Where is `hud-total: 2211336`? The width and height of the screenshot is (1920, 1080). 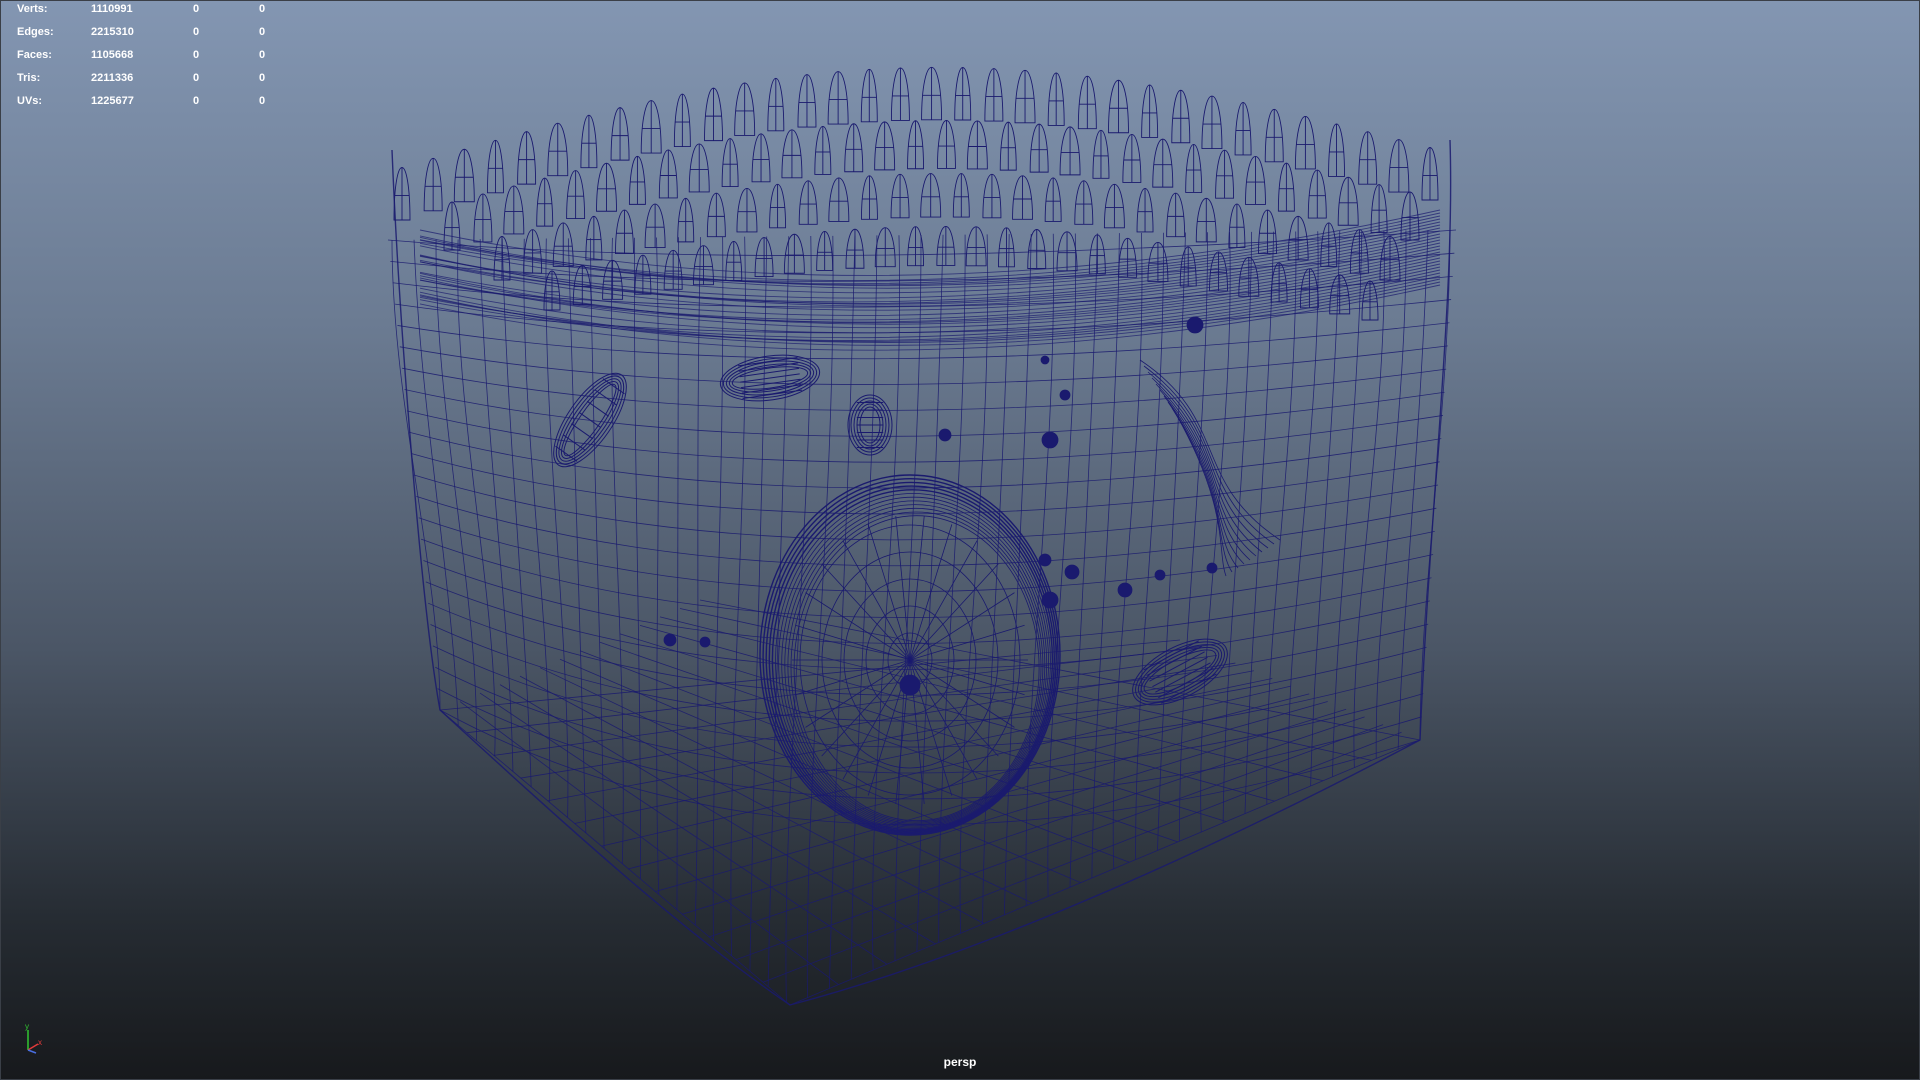
hud-total: 2211336 is located at coordinates (112, 78).